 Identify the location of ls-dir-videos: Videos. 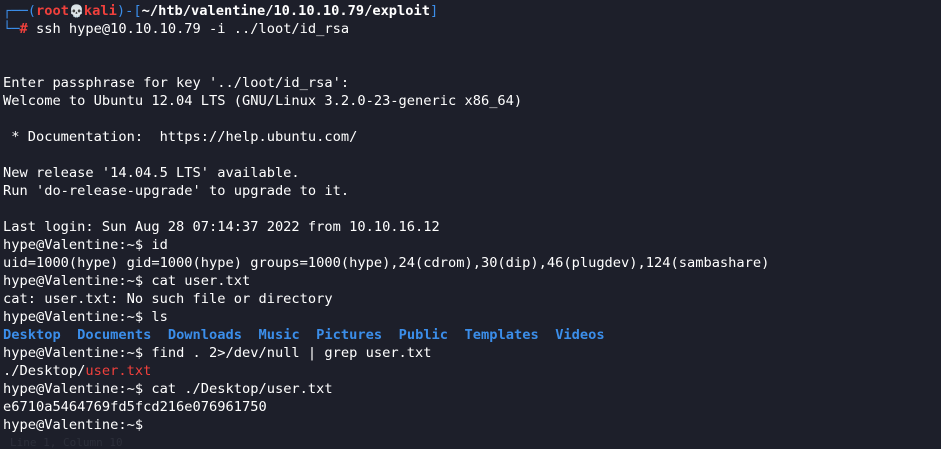
(580, 335).